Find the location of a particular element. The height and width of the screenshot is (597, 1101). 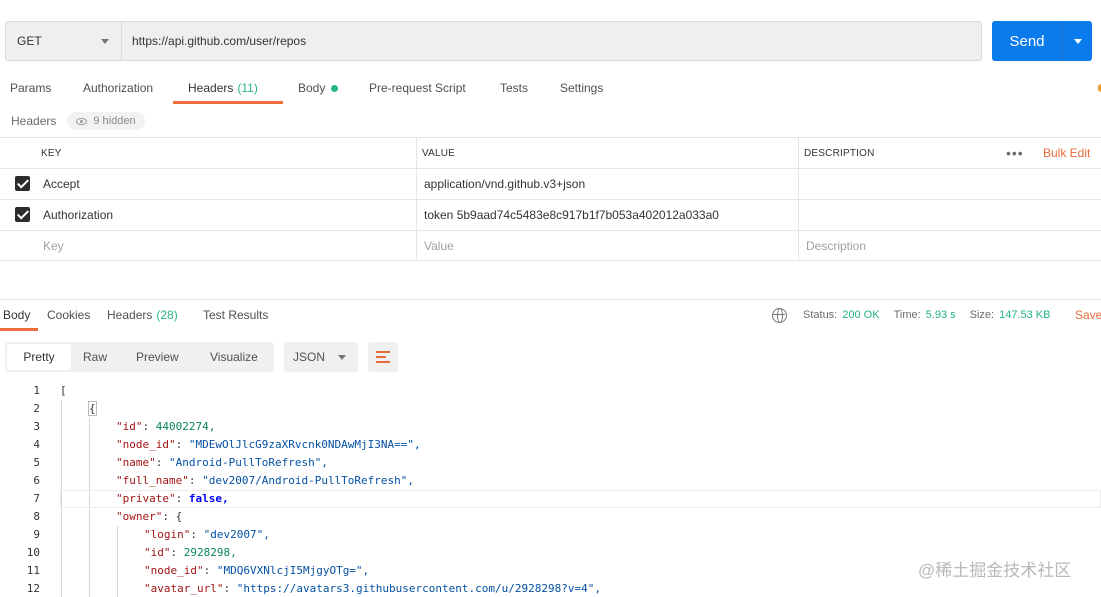

line-number: 4 is located at coordinates (36, 444).